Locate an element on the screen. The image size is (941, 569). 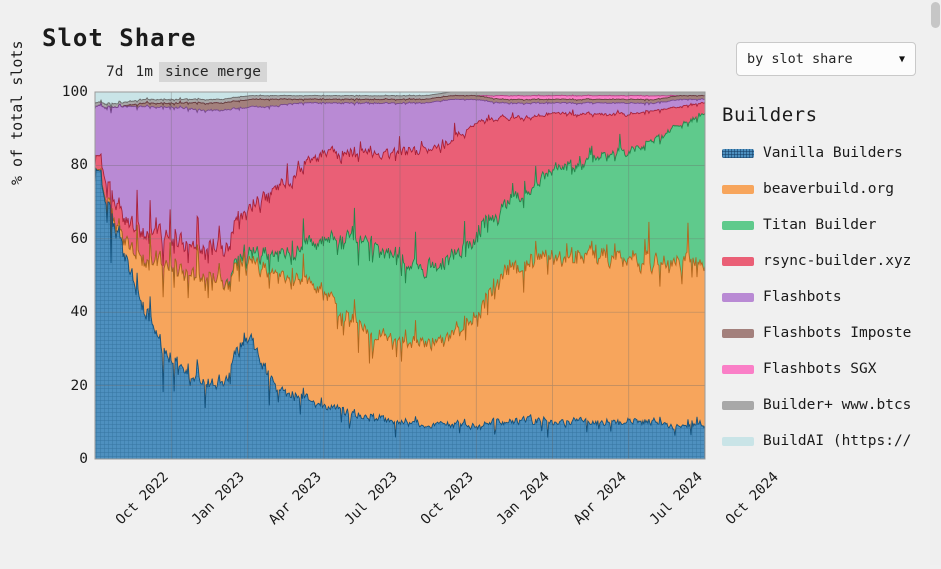
legend-item: Flashbots is located at coordinates (831, 297).